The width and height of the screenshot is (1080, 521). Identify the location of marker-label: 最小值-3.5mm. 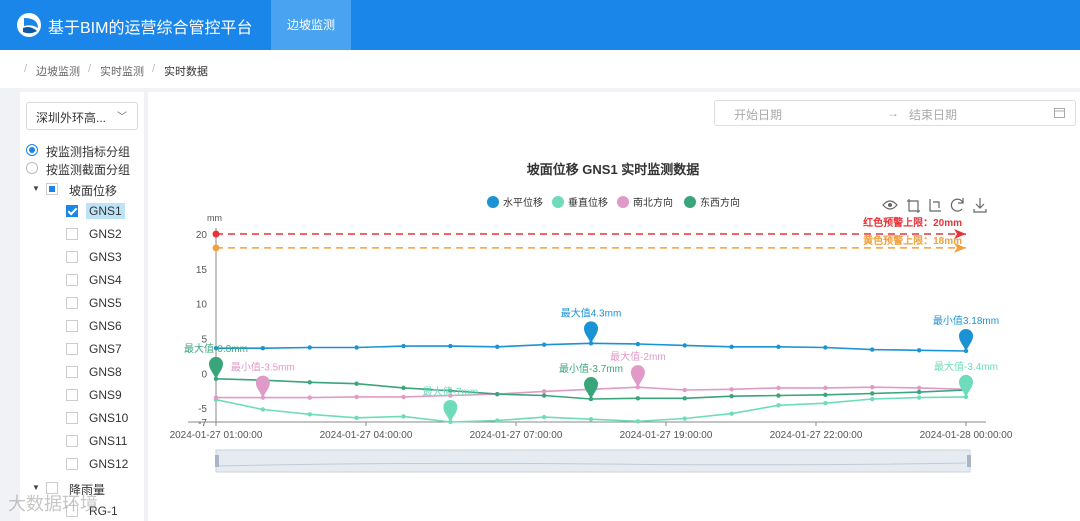
(263, 367).